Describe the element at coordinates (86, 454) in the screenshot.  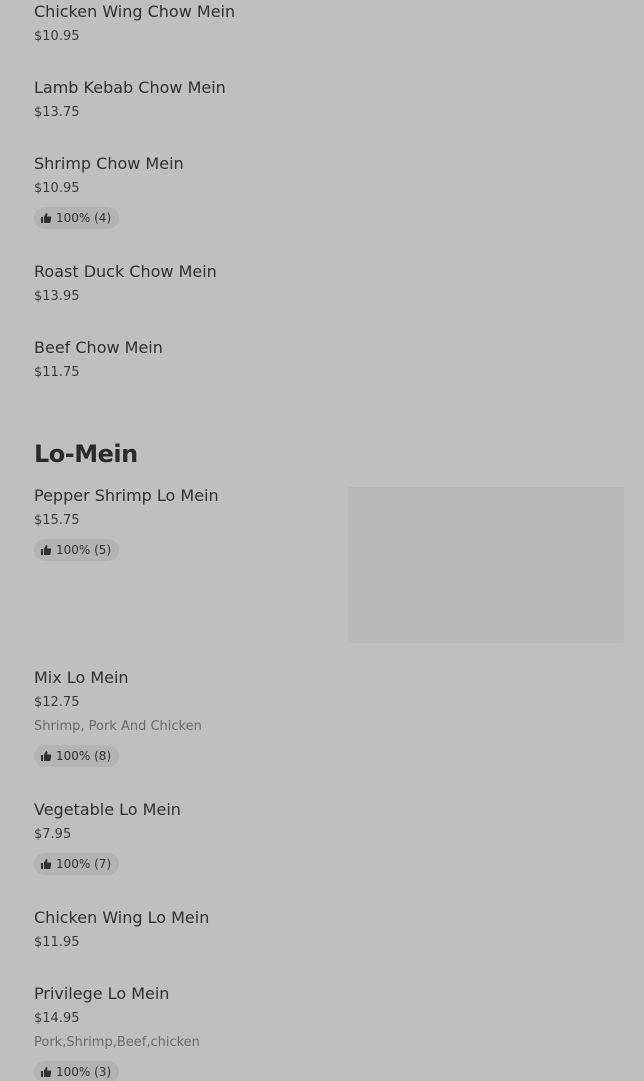
I see `section-title-lo-mein: Lo-Mein` at that location.